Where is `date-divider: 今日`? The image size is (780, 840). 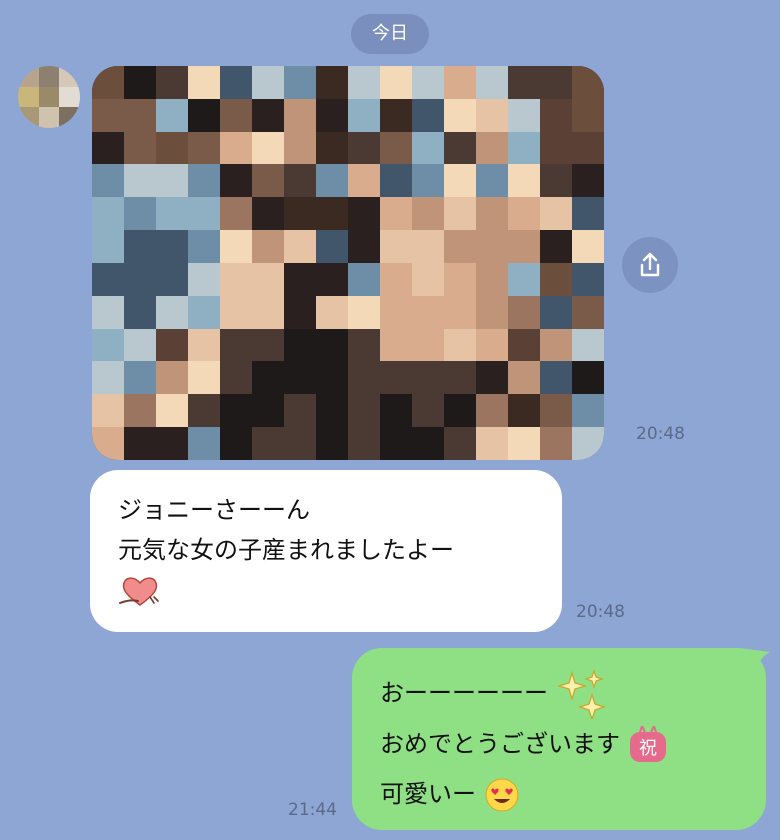
date-divider: 今日 is located at coordinates (390, 34).